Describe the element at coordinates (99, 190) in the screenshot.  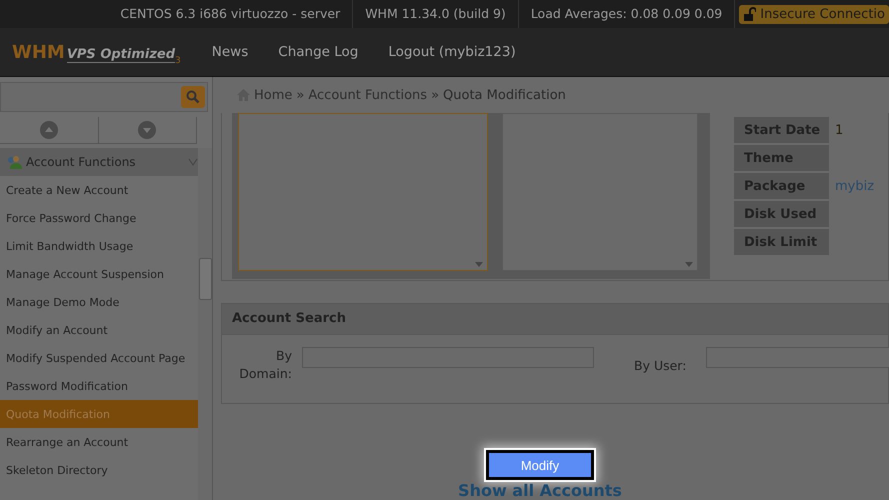
I see `sidebar-item: Create a New Account` at that location.